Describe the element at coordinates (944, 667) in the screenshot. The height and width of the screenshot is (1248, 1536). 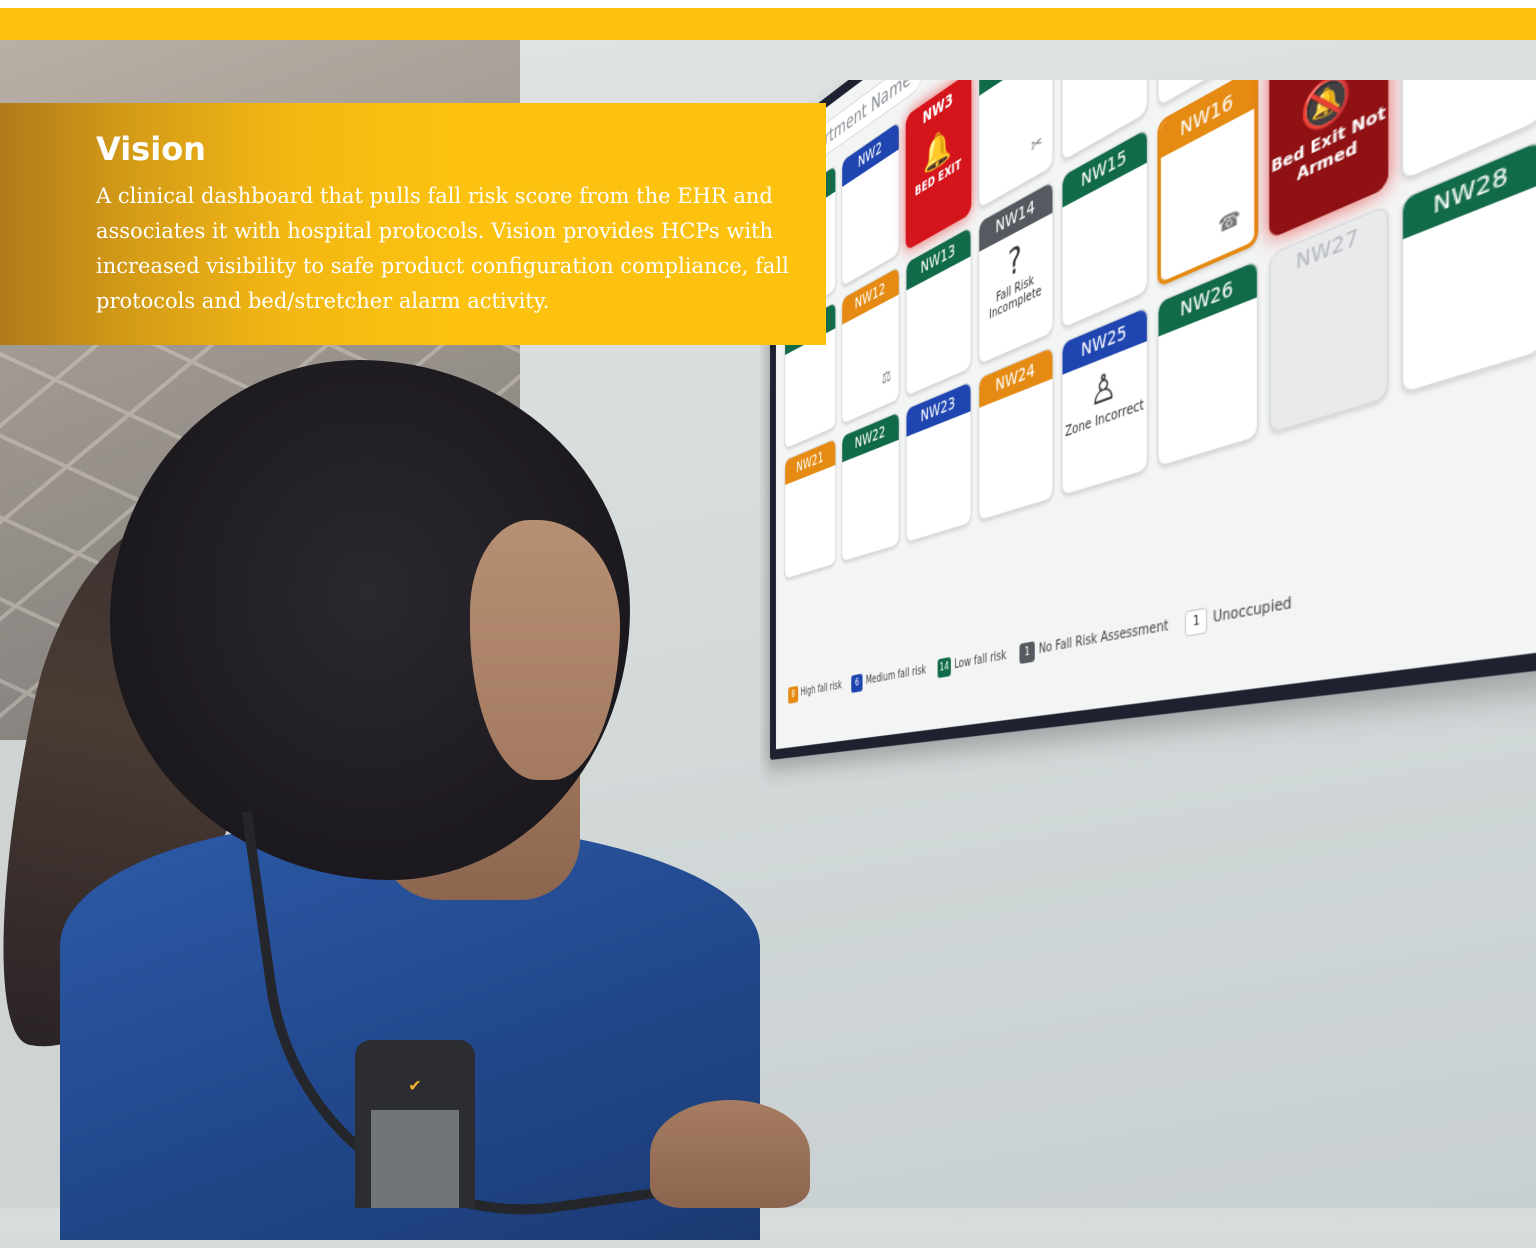
I see `legend-count: 14` at that location.